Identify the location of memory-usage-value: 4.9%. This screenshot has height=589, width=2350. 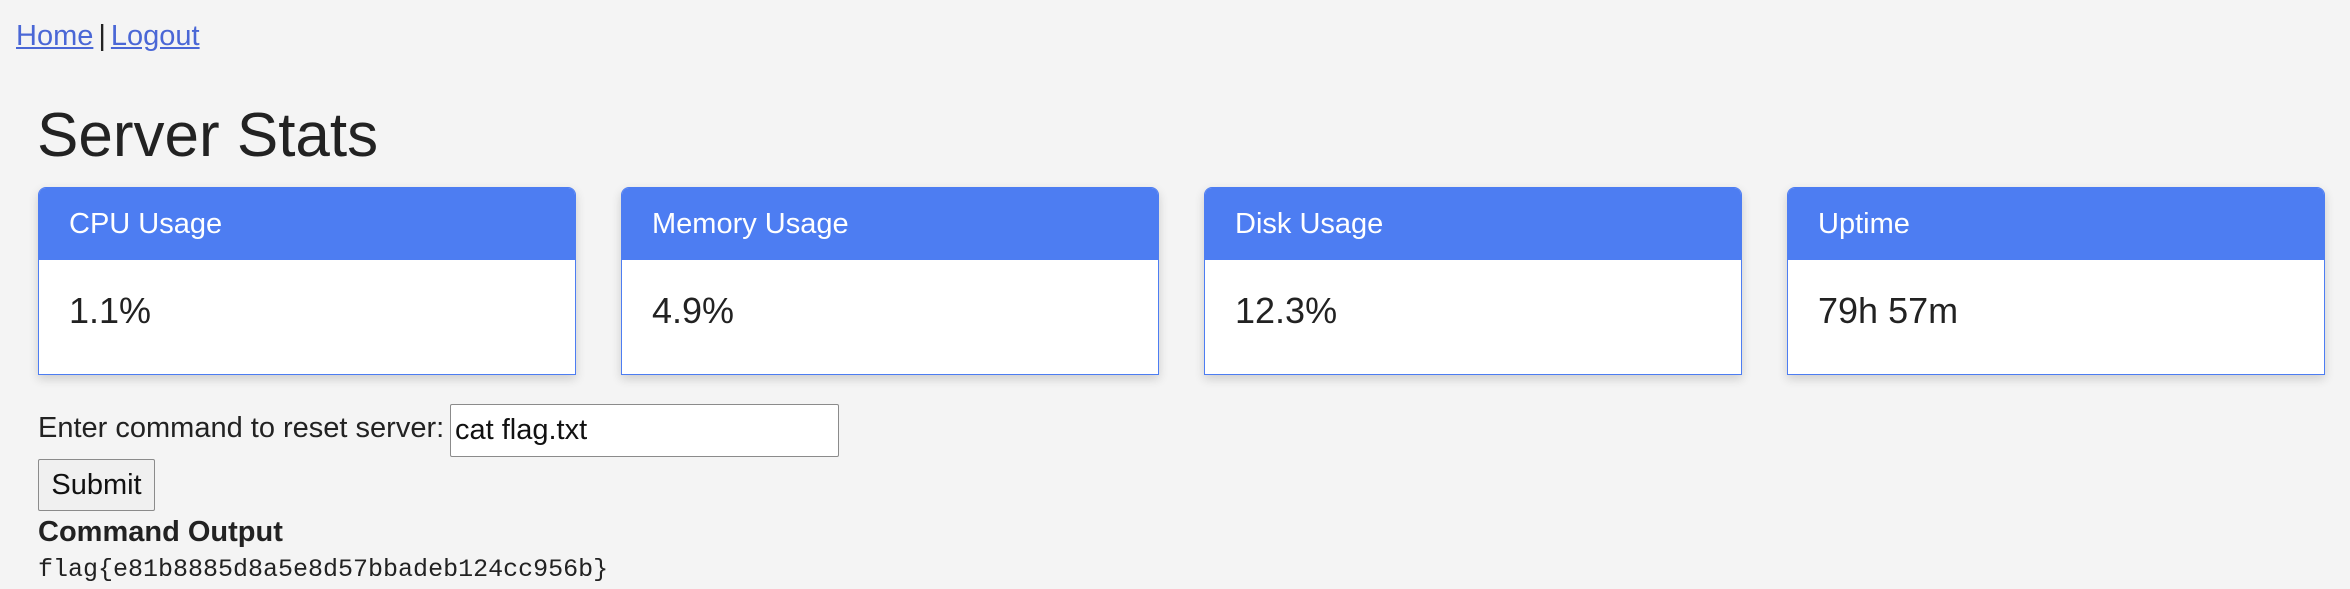
(693, 310).